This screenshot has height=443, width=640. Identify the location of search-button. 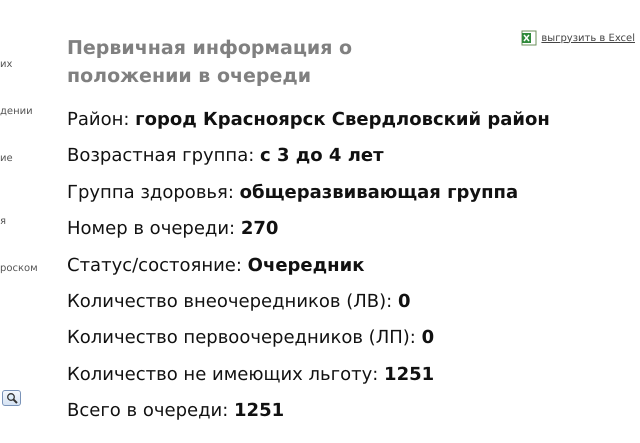
(11, 398).